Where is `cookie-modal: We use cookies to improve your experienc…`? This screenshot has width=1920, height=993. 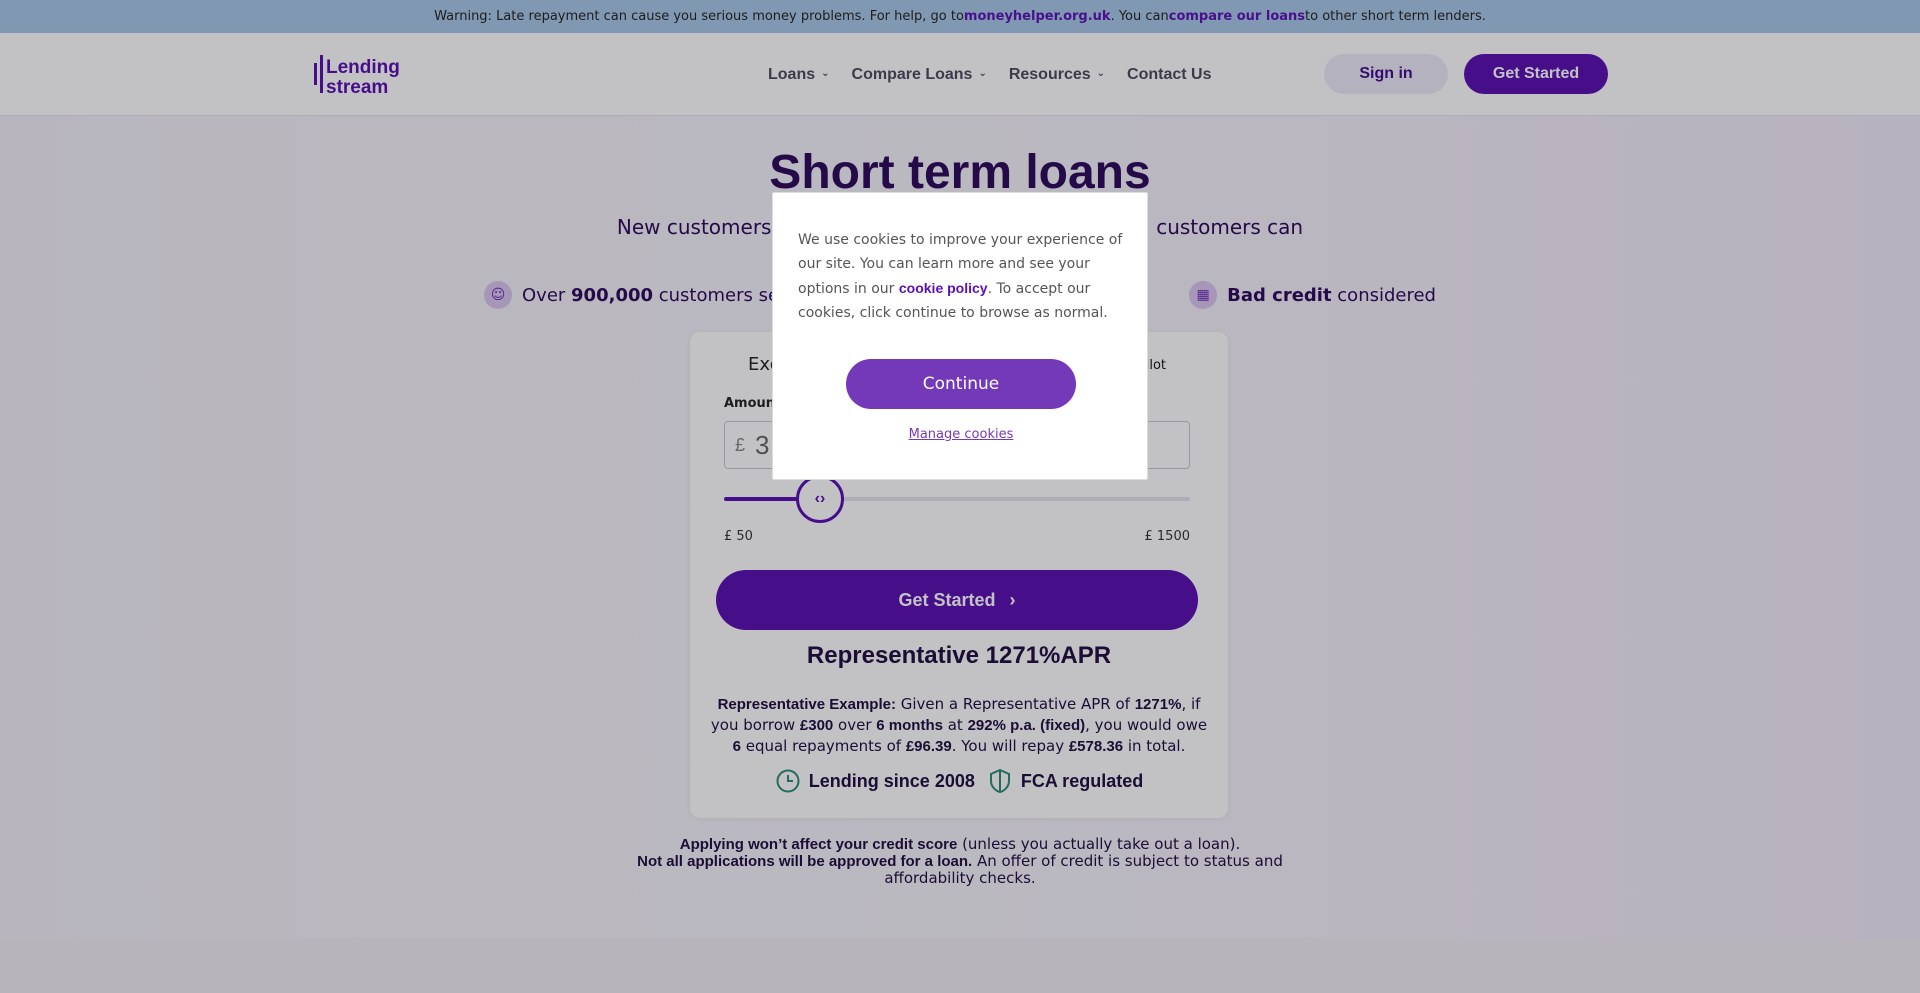
cookie-modal: We use cookies to improve your experienc… is located at coordinates (960, 336).